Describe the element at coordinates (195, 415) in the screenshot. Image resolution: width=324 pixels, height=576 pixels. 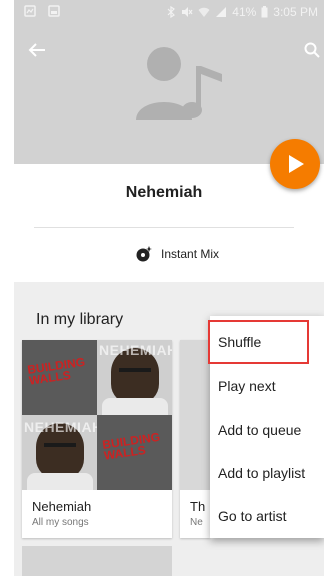
I see `album-art` at that location.